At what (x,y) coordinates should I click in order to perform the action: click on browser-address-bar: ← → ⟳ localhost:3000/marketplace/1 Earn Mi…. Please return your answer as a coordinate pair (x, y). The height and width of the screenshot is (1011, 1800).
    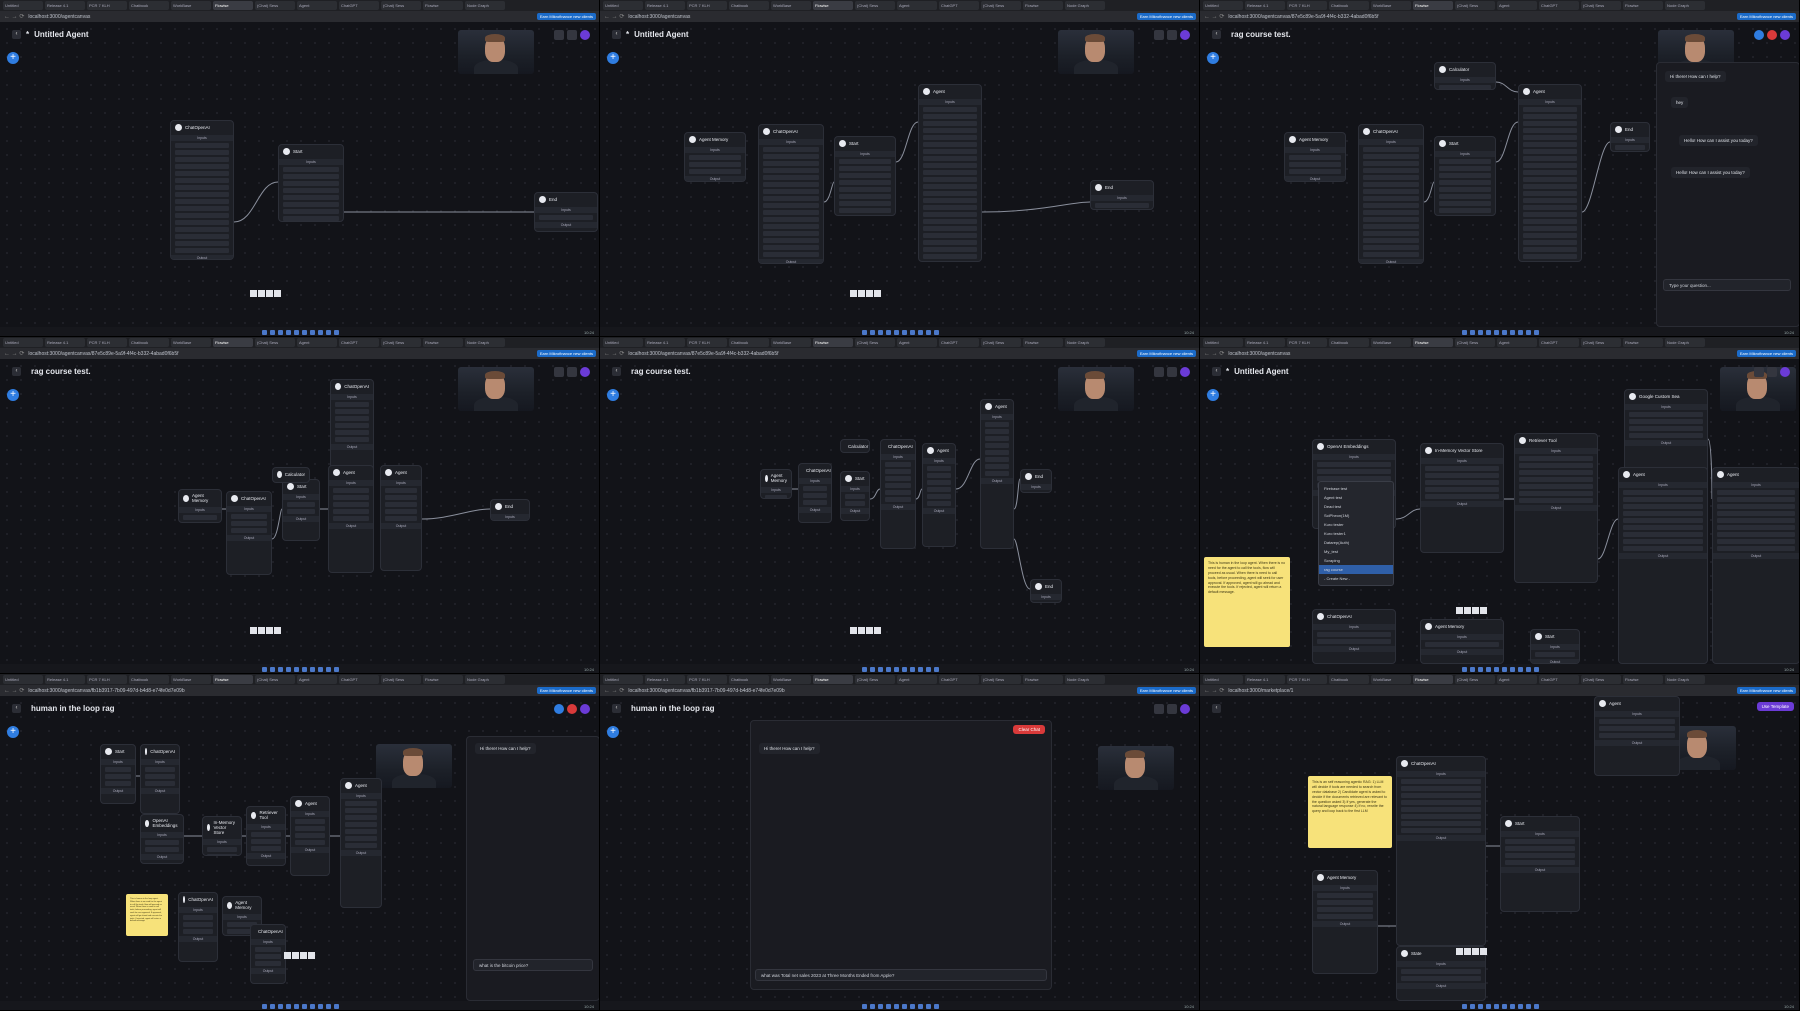
    Looking at the image, I should click on (1499, 690).